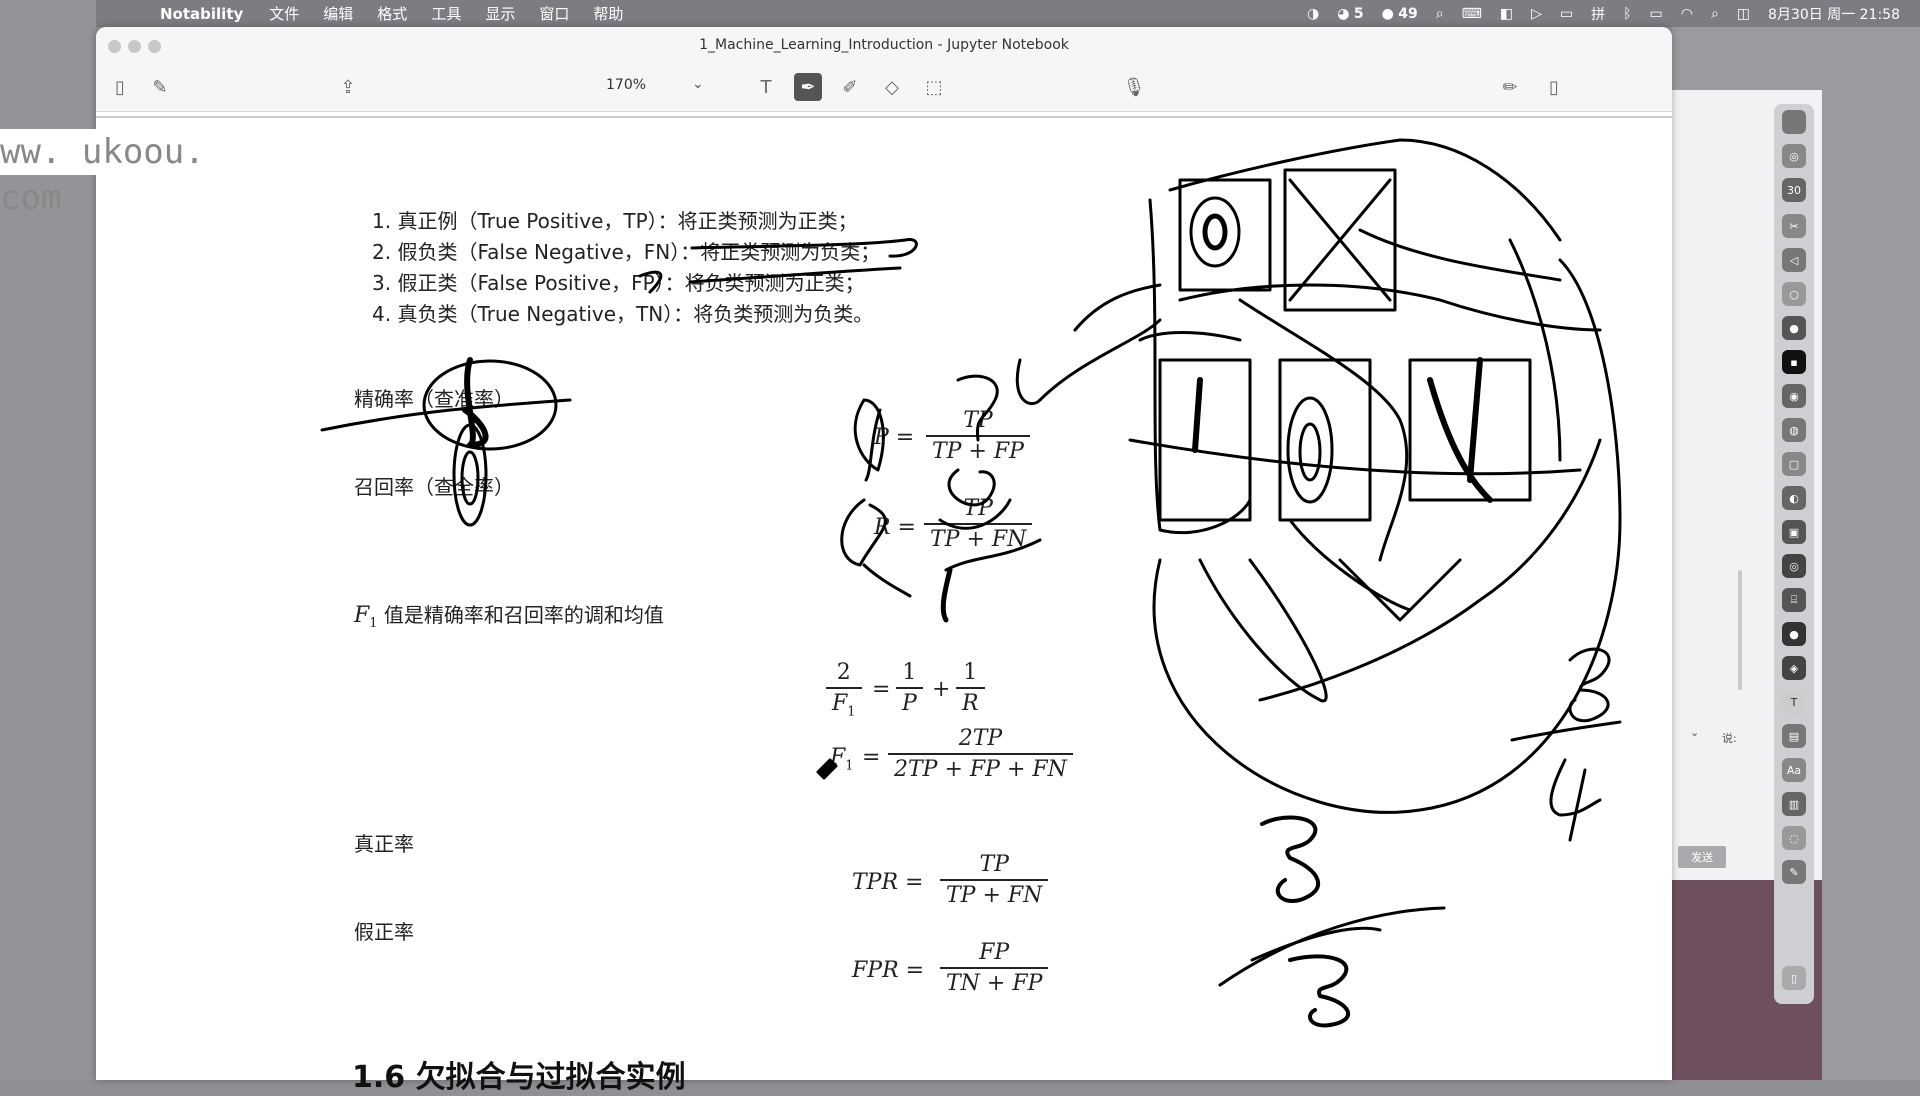 This screenshot has height=1096, width=1920. Describe the element at coordinates (1794, 978) in the screenshot. I see `dock-trash-icon: ▯` at that location.